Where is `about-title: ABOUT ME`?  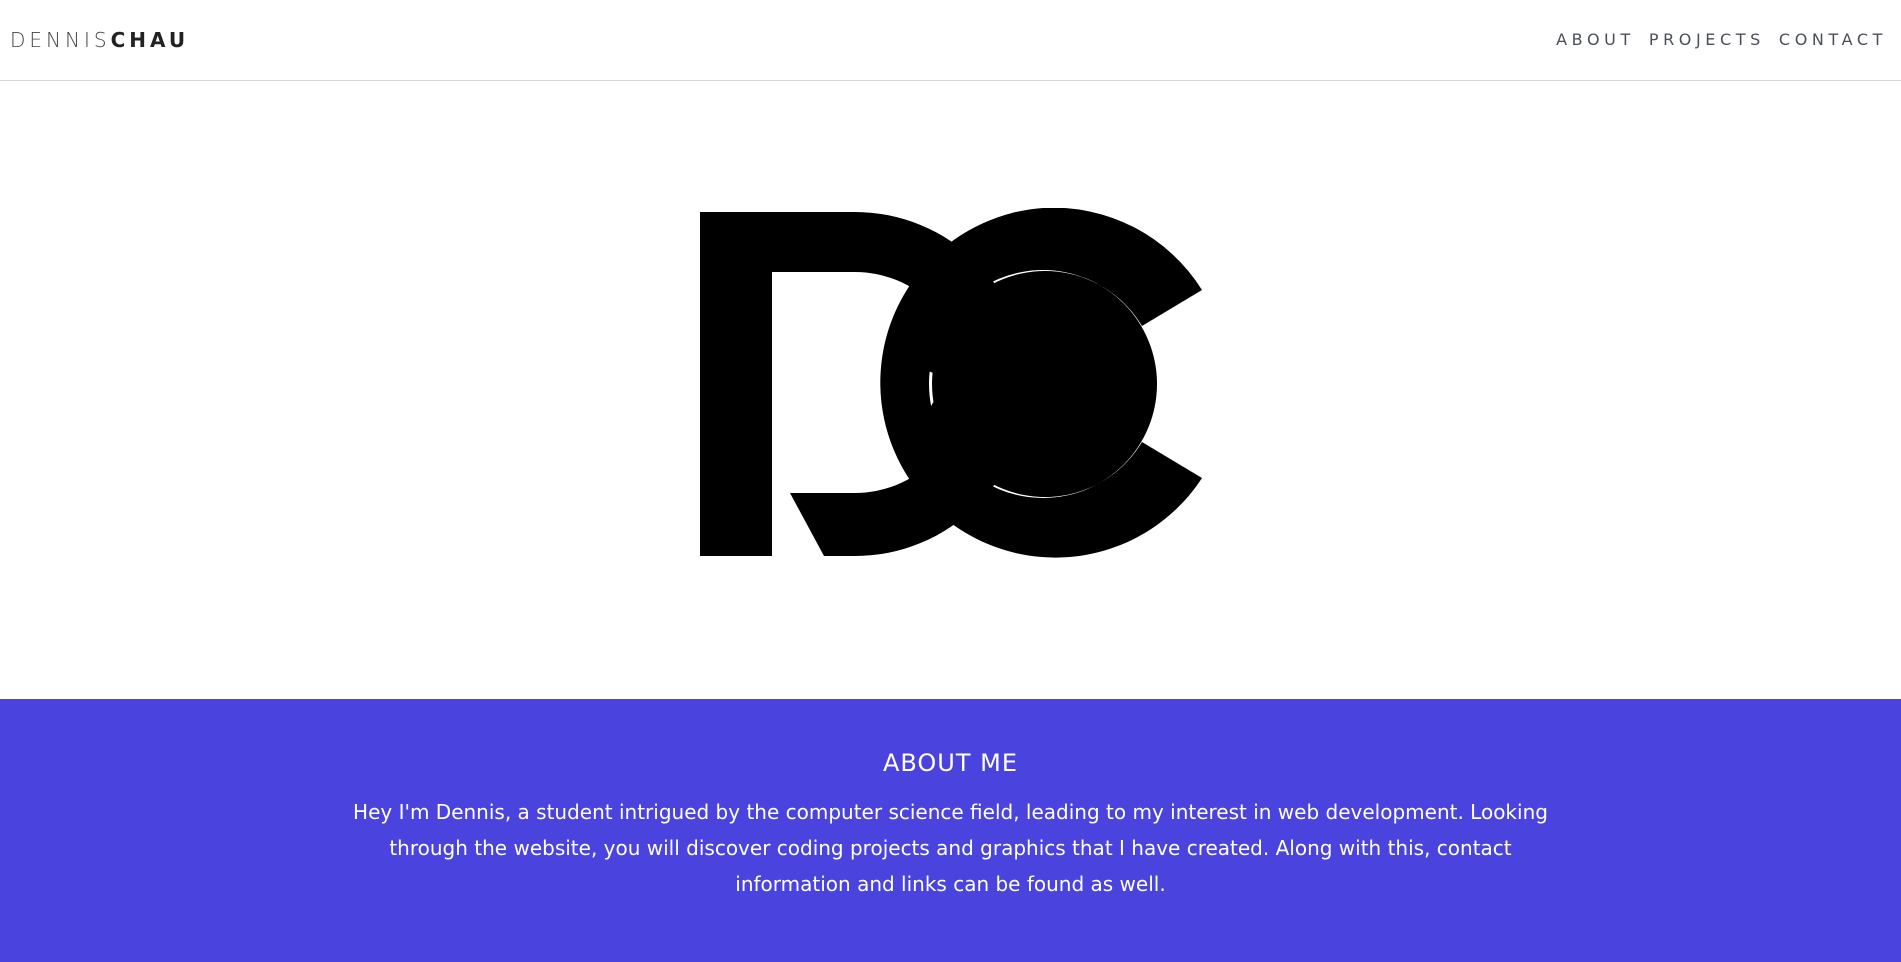 about-title: ABOUT ME is located at coordinates (950, 763).